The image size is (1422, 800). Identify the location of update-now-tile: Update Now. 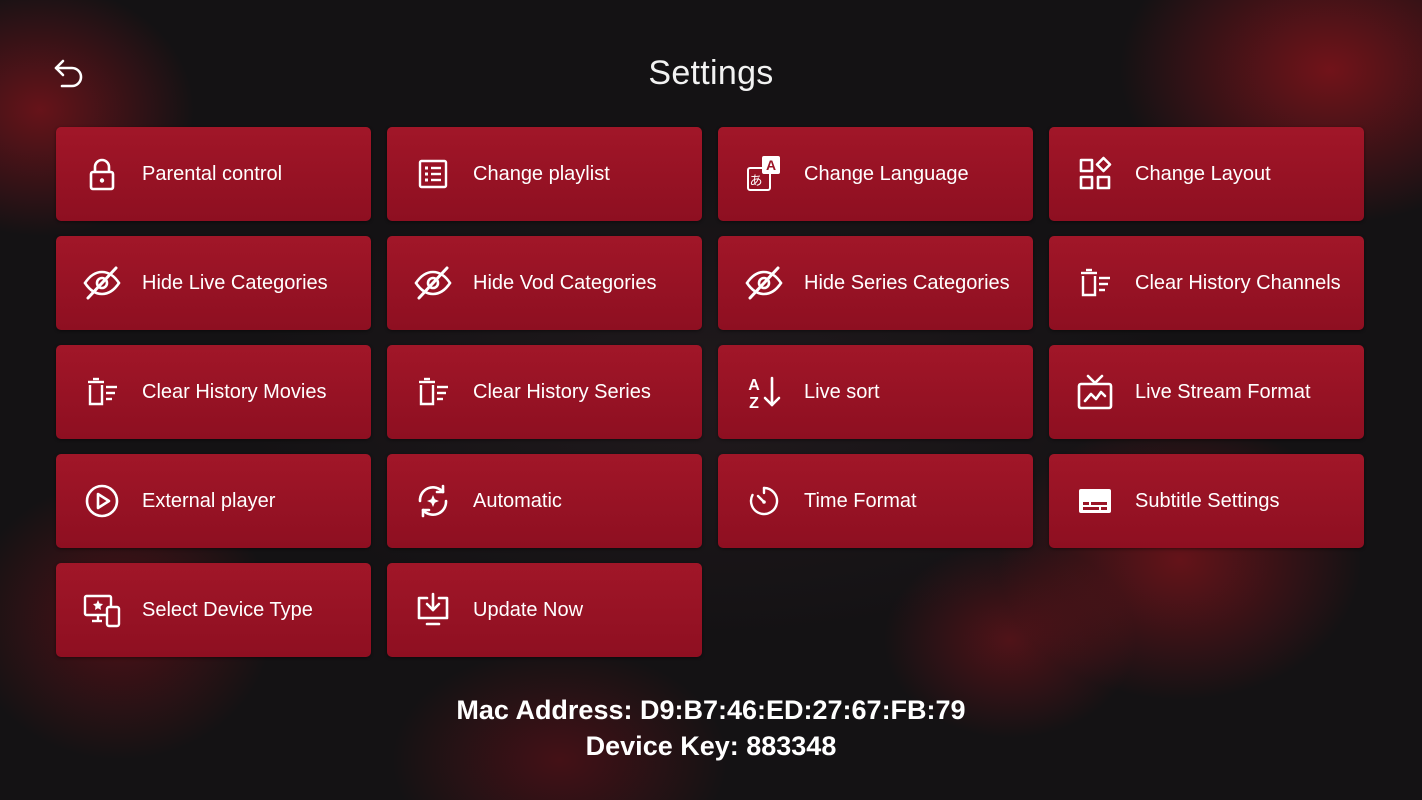
(544, 610).